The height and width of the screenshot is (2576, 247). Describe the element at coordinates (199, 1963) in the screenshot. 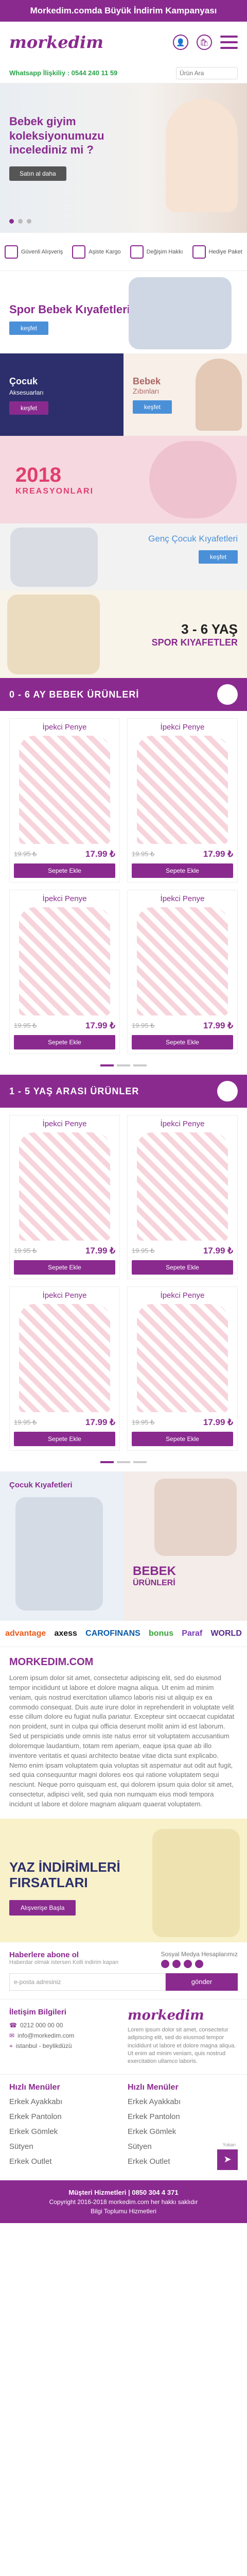

I see `youtube-icon` at that location.